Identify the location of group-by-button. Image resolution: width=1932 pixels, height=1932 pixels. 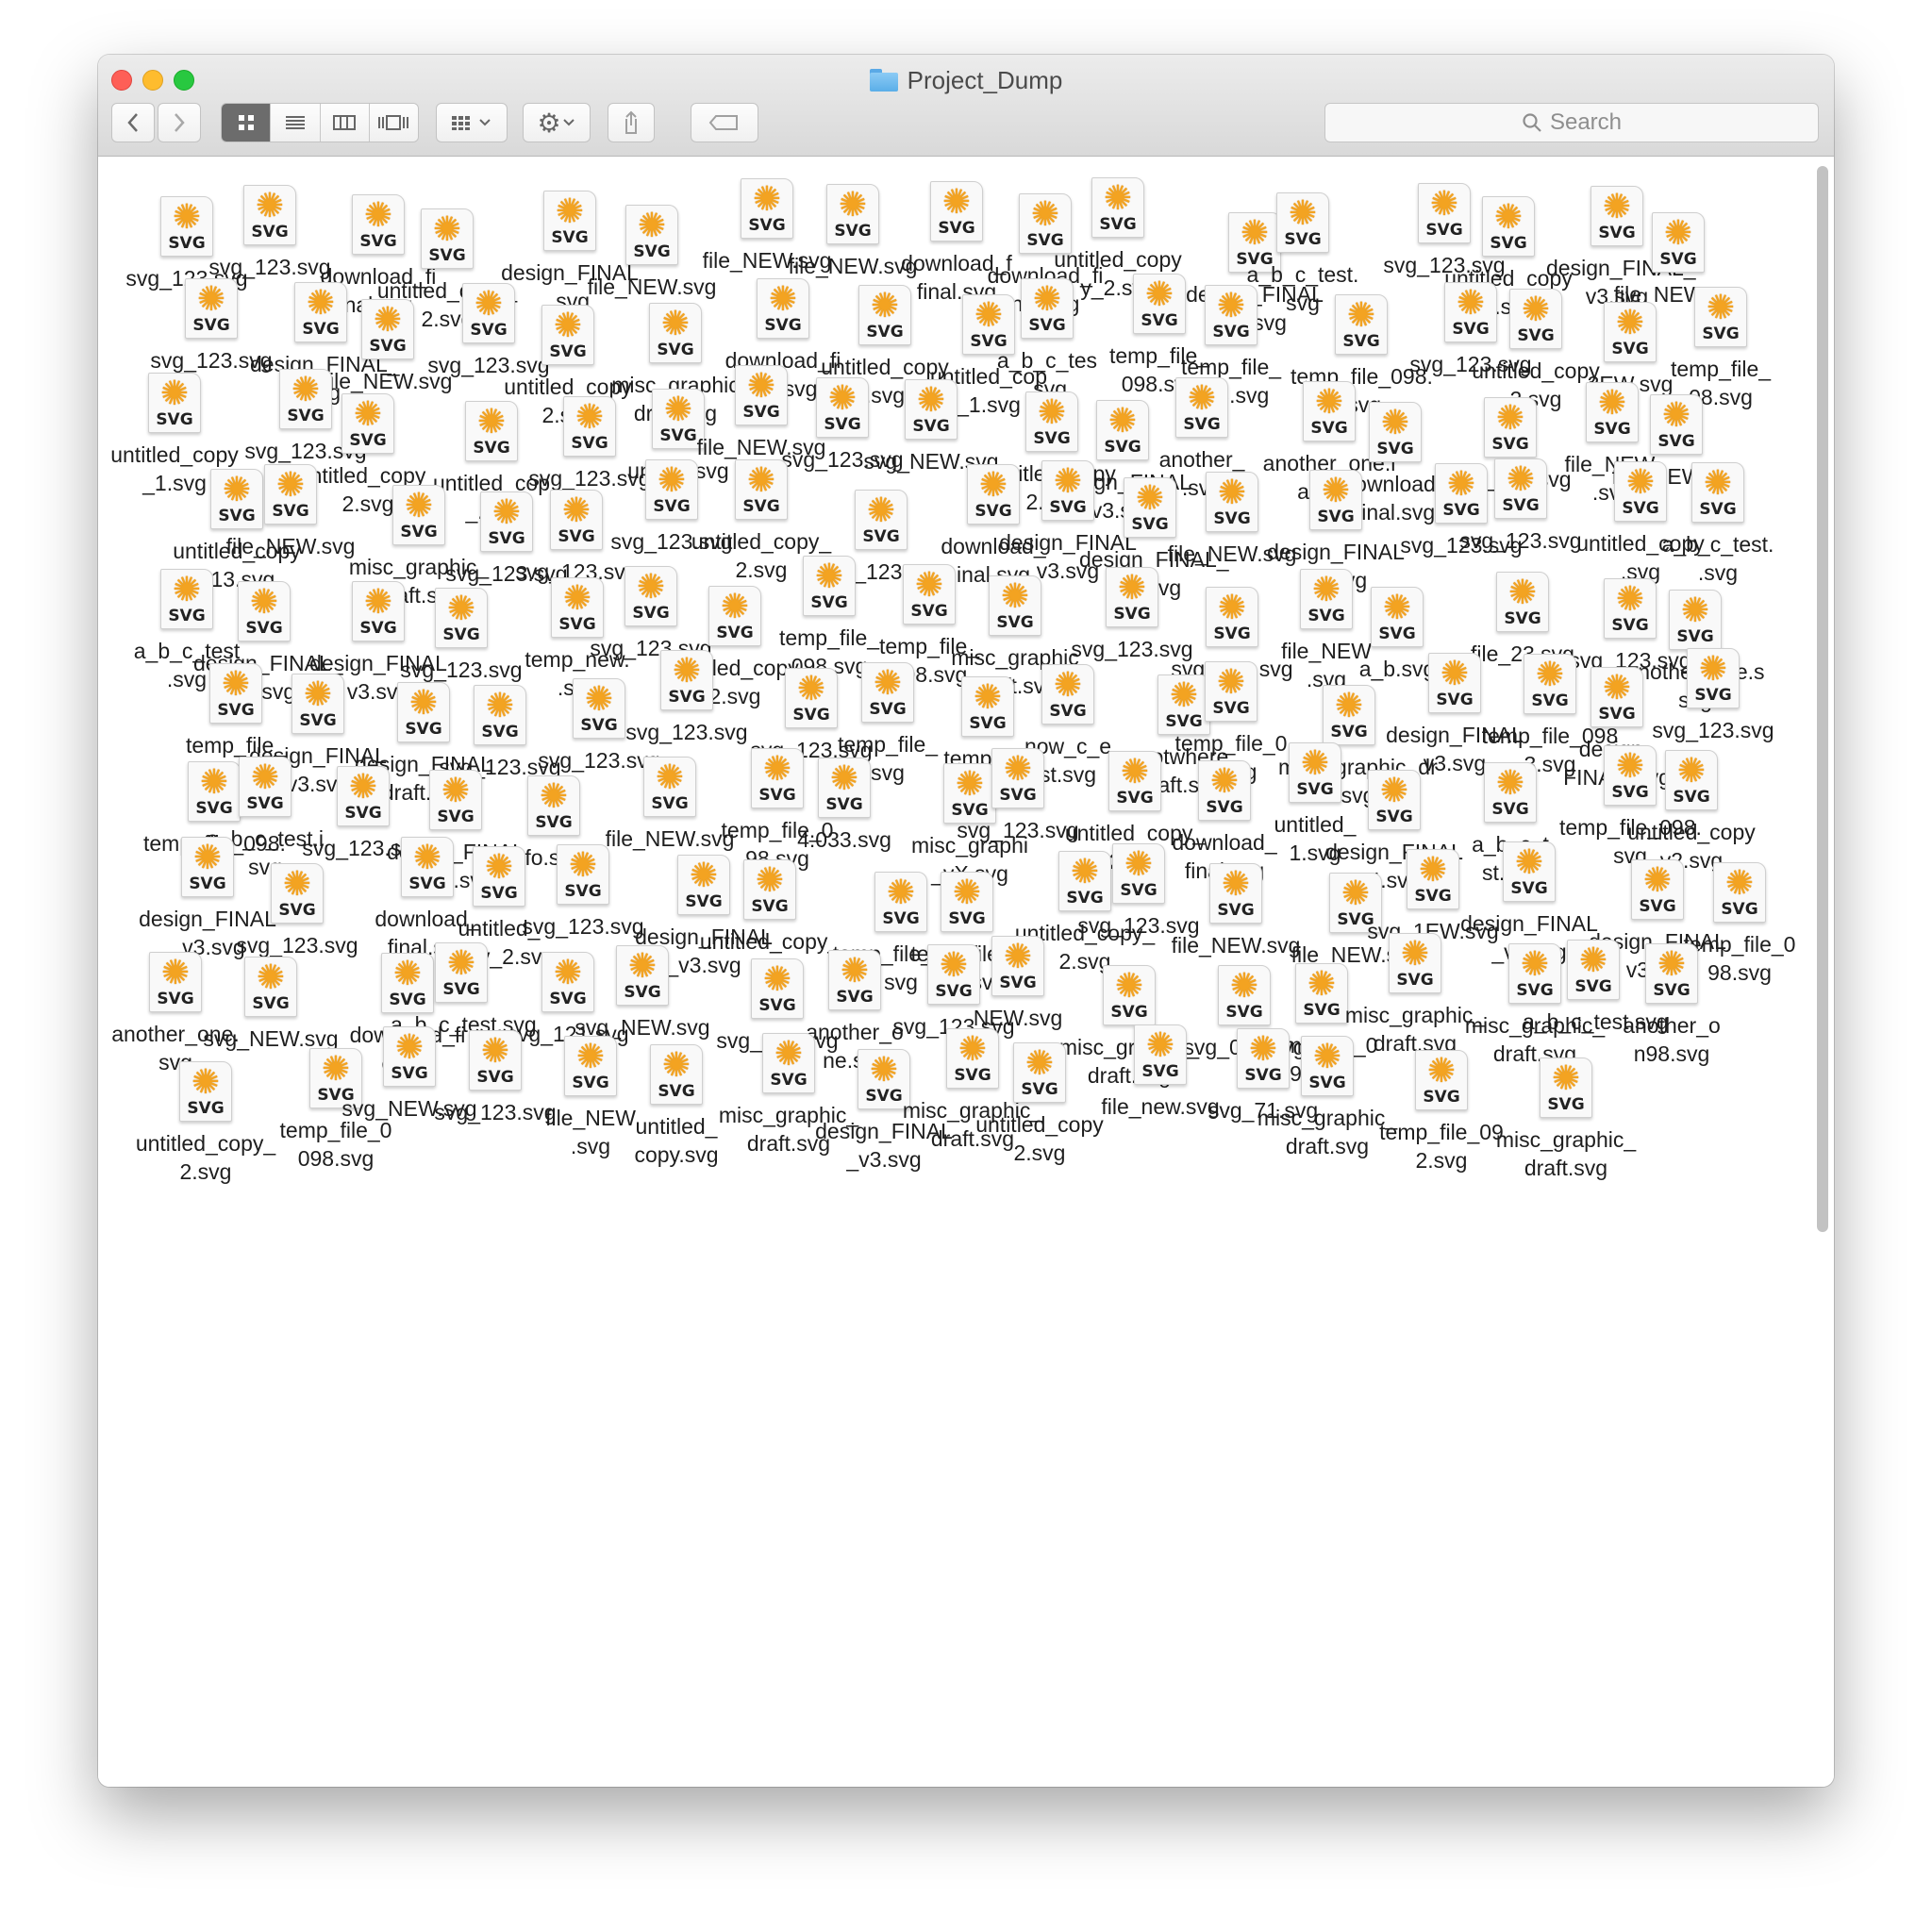
(472, 123).